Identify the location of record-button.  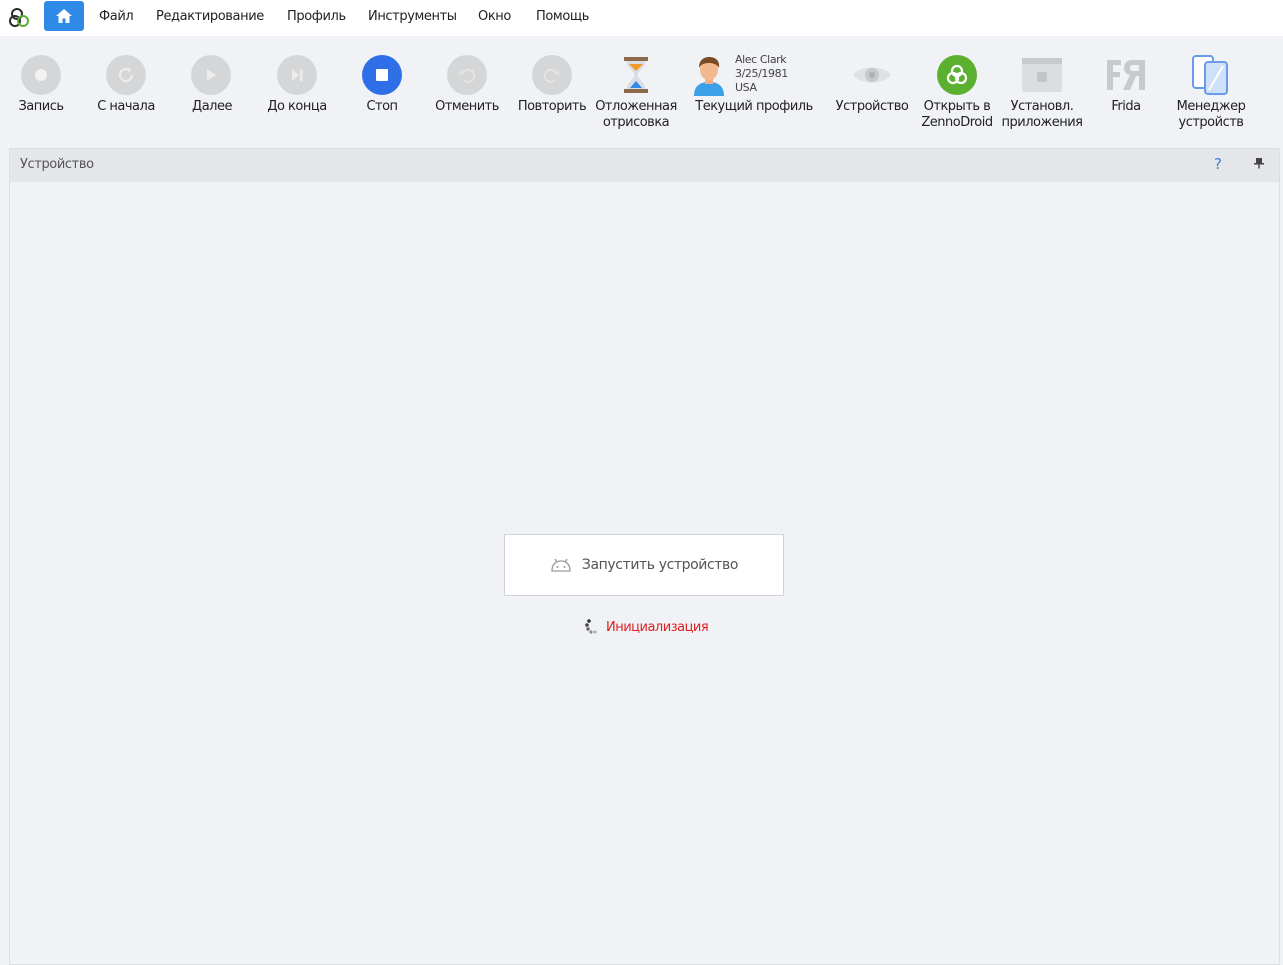
(41, 75).